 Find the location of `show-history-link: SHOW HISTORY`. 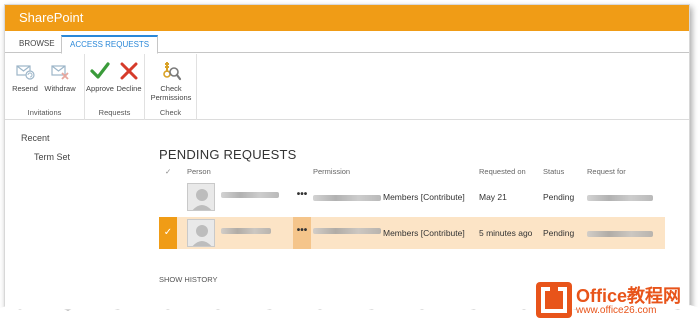

show-history-link: SHOW HISTORY is located at coordinates (188, 279).